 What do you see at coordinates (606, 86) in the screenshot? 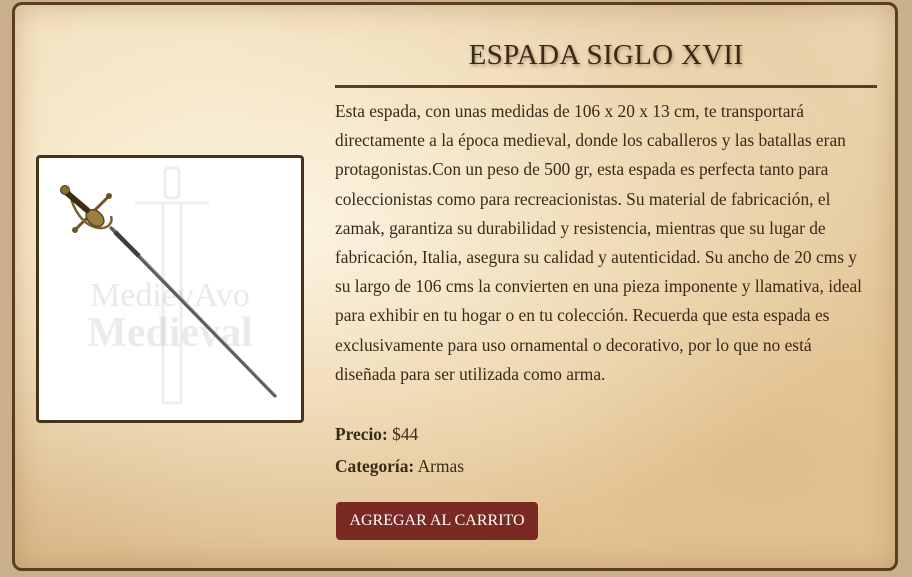
I see `title-divider` at bounding box center [606, 86].